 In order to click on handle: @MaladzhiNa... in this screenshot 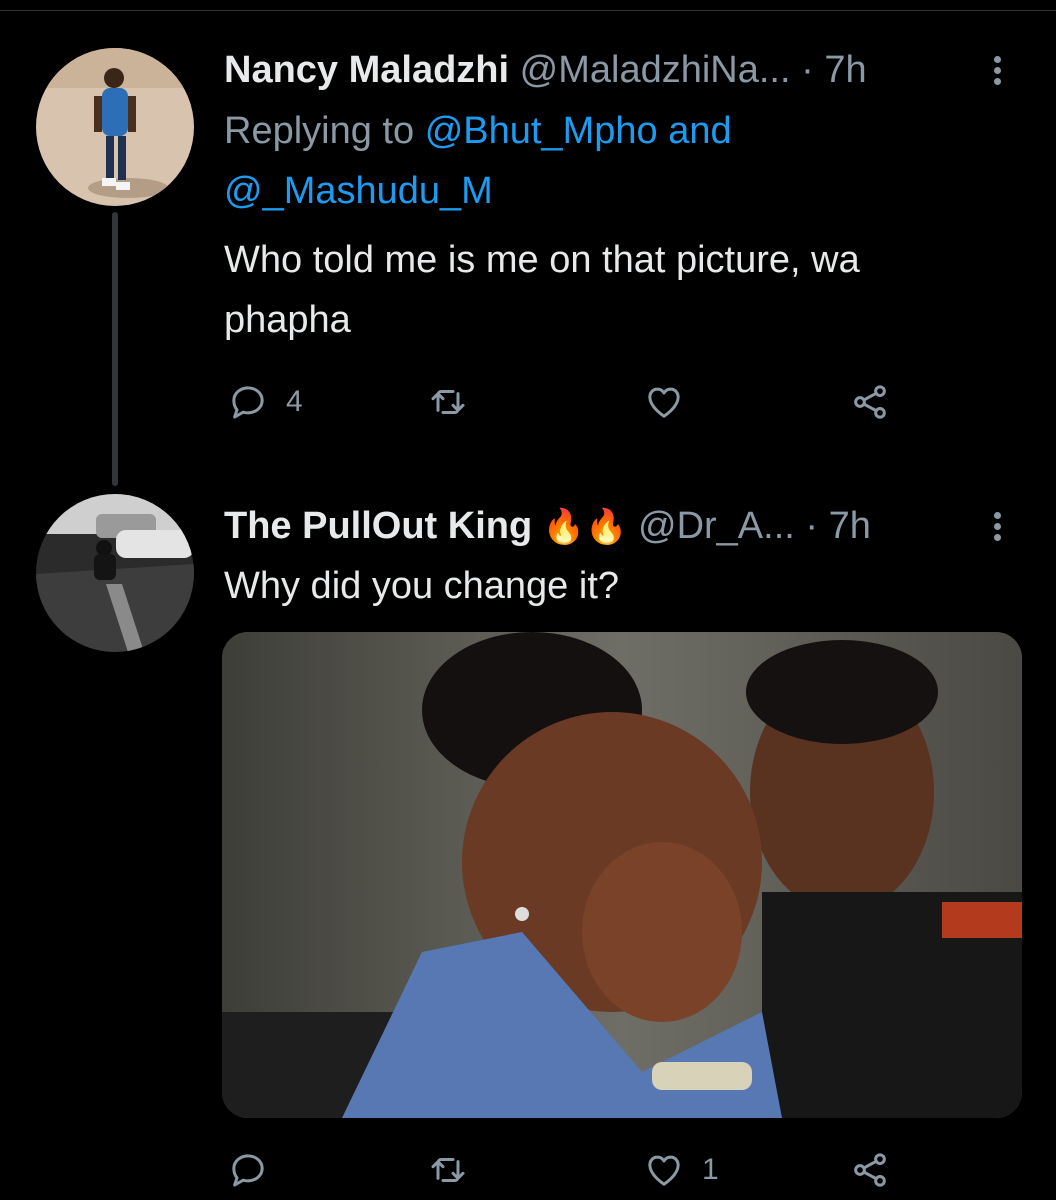, I will do `click(655, 70)`.